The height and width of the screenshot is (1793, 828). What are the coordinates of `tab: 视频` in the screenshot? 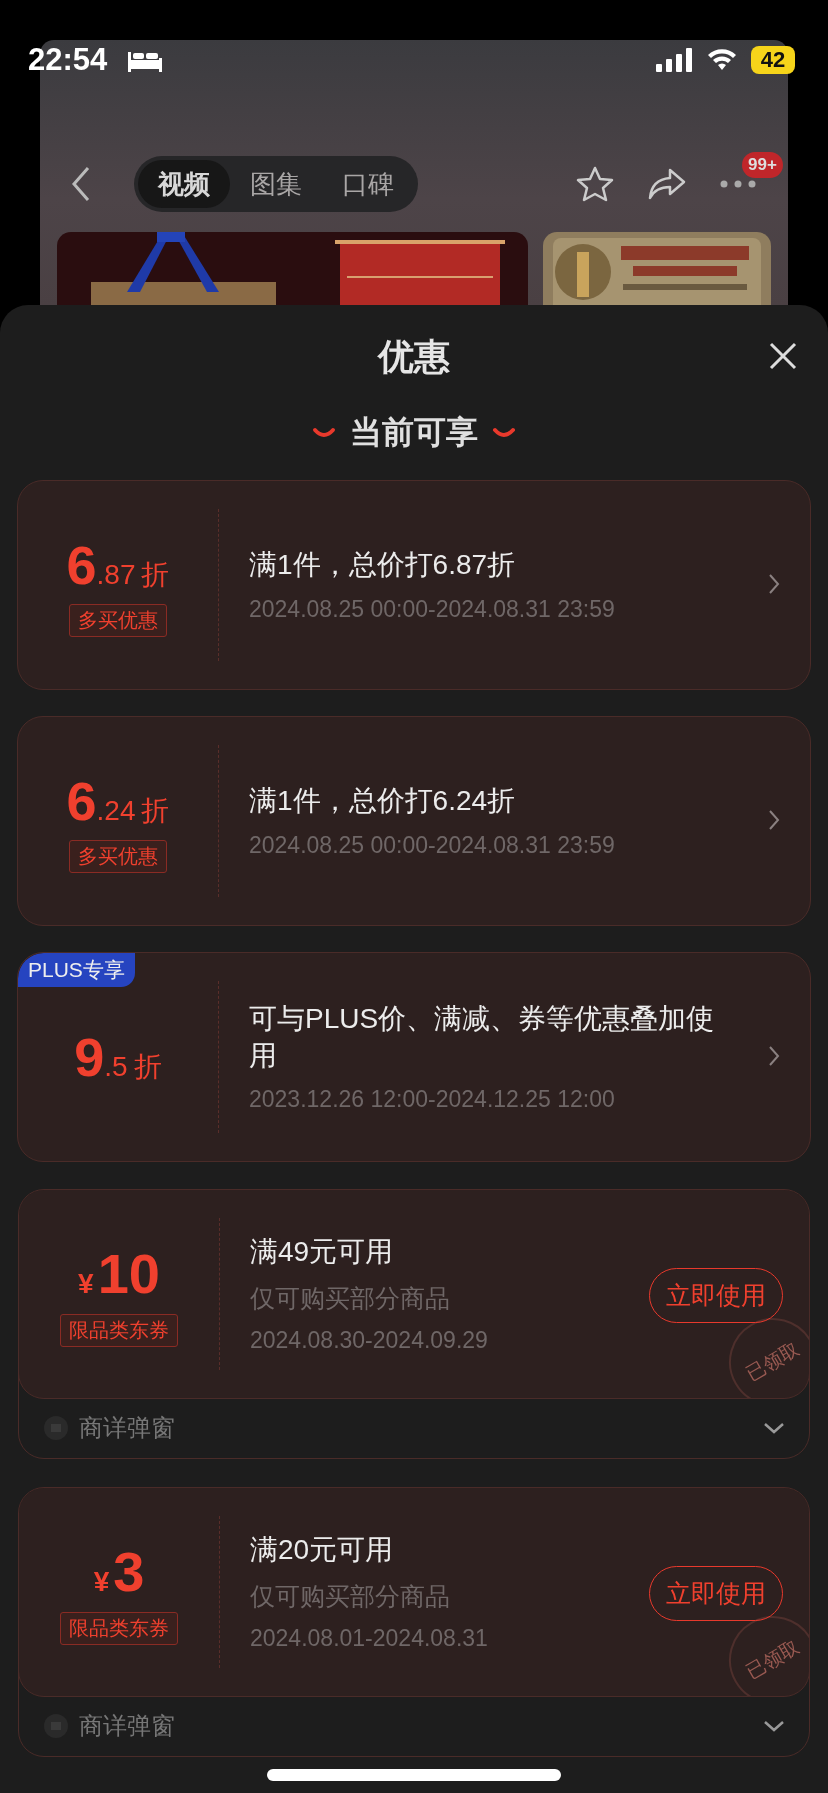 It's located at (184, 184).